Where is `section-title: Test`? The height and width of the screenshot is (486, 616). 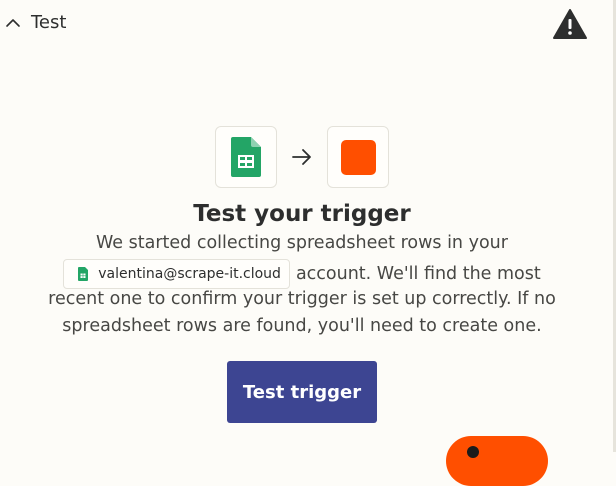
section-title: Test is located at coordinates (49, 22).